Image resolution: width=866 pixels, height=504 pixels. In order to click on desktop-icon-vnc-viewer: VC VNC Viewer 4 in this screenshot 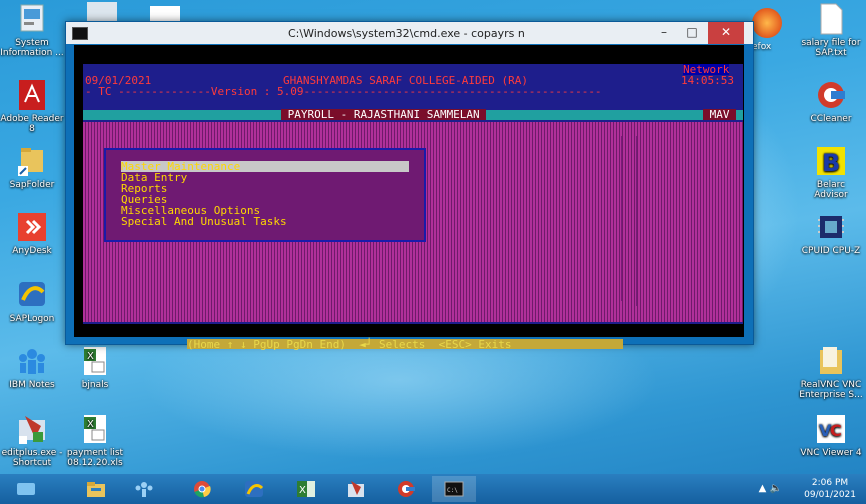, I will do `click(831, 435)`.